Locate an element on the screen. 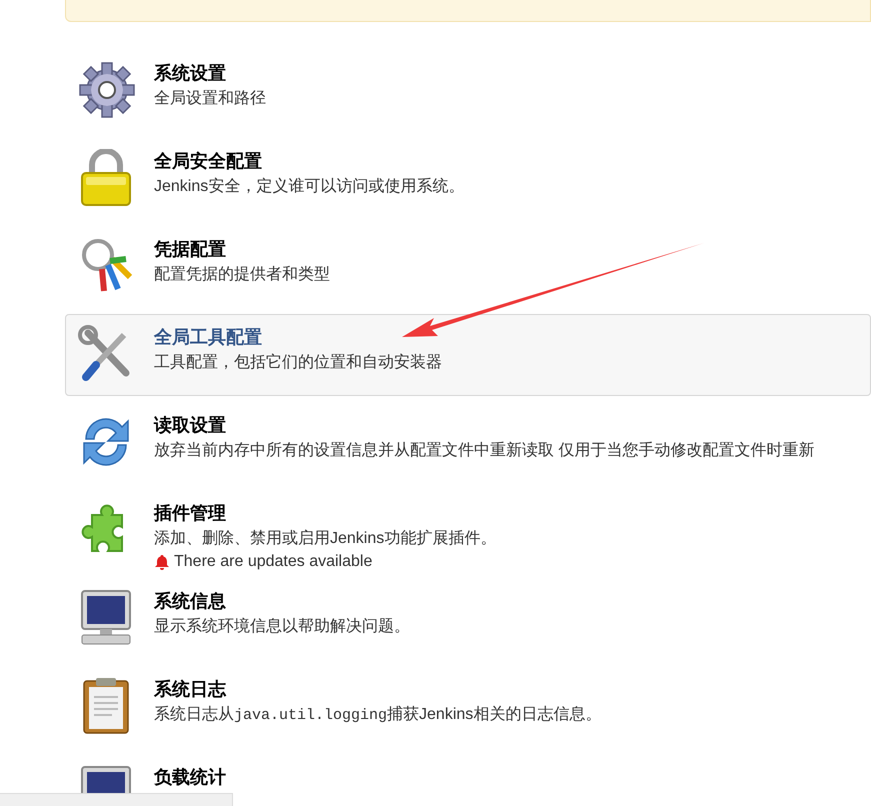 The height and width of the screenshot is (806, 871). menu-item: 读取设置 放弃当前内存中所有的设置信息并从配置文件中重新读取 仅用于当您手动修改配置文件时重新 is located at coordinates (468, 443).